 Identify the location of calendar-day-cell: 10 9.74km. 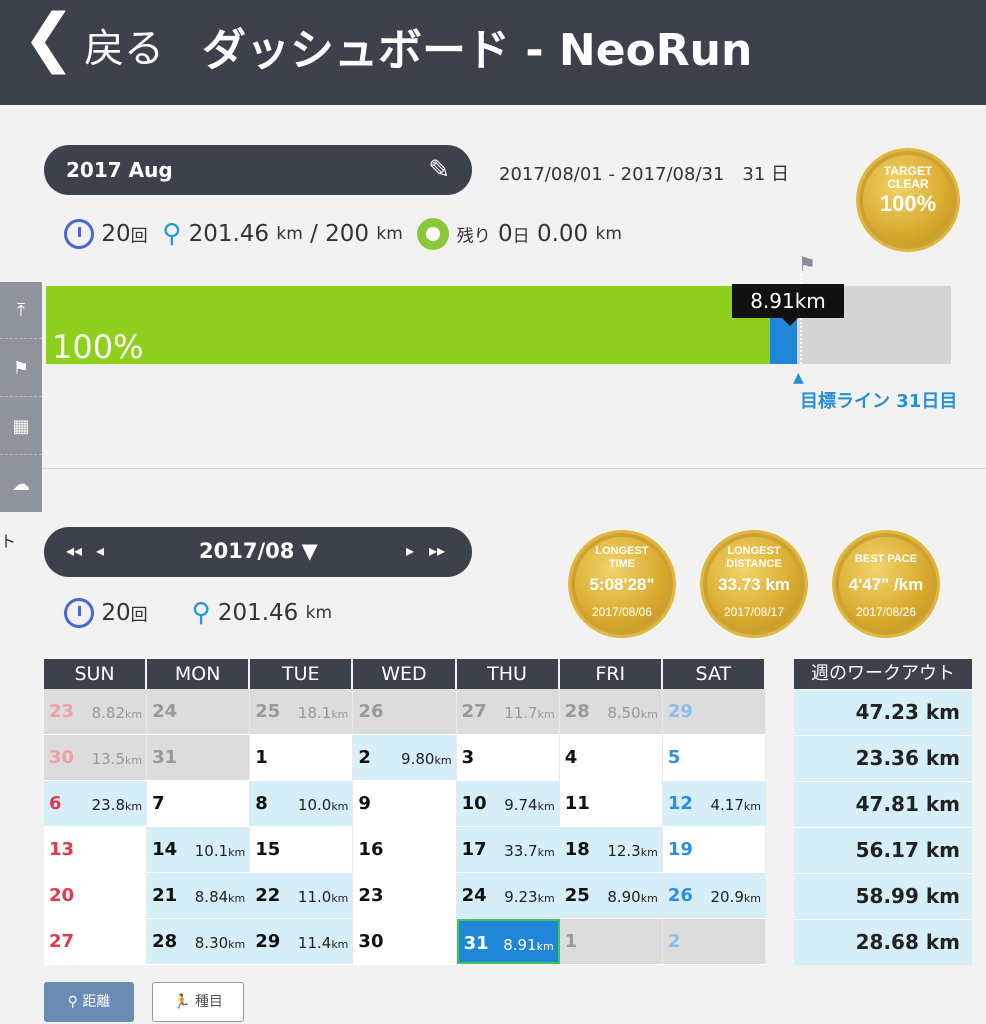
(508, 803).